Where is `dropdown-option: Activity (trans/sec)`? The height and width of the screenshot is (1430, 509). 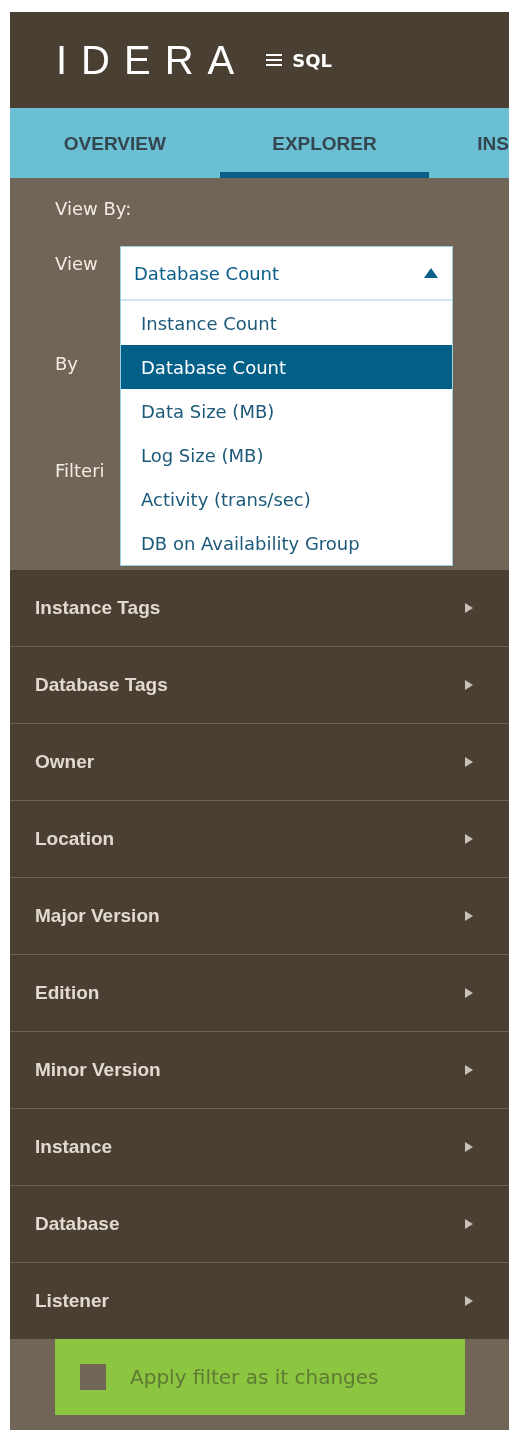
dropdown-option: Activity (trans/sec) is located at coordinates (286, 499).